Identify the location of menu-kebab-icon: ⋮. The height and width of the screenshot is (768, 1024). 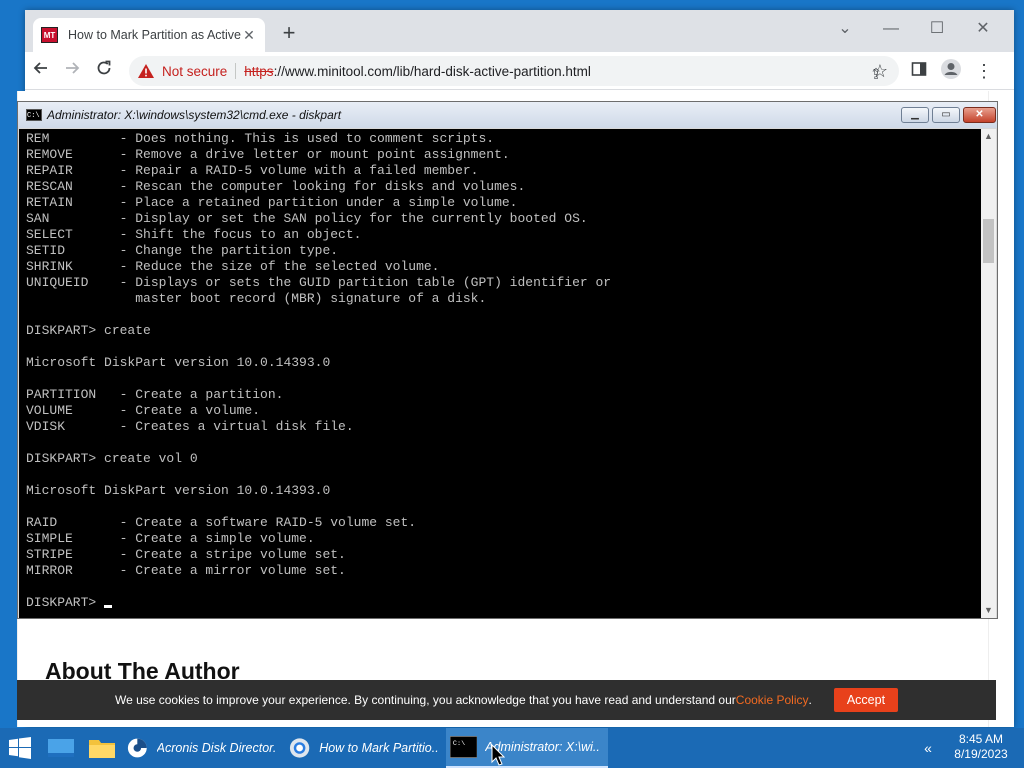
(984, 71).